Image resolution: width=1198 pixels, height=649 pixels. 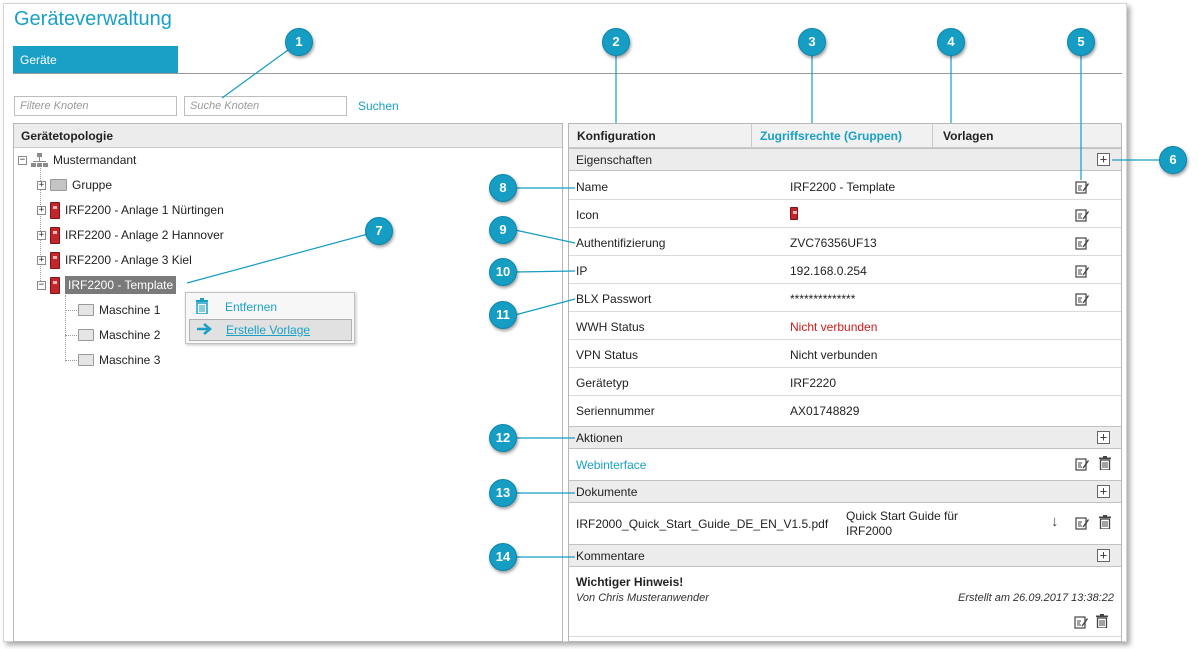 What do you see at coordinates (503, 272) in the screenshot?
I see `callout-badge: 10` at bounding box center [503, 272].